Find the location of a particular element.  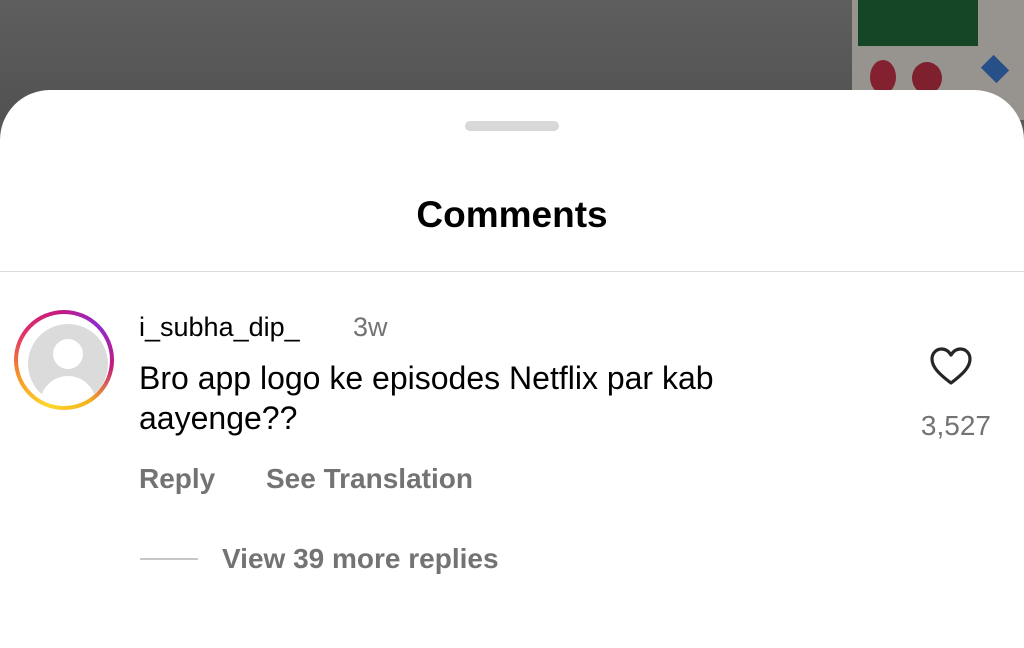

sheet-title: Comments is located at coordinates (512, 214).